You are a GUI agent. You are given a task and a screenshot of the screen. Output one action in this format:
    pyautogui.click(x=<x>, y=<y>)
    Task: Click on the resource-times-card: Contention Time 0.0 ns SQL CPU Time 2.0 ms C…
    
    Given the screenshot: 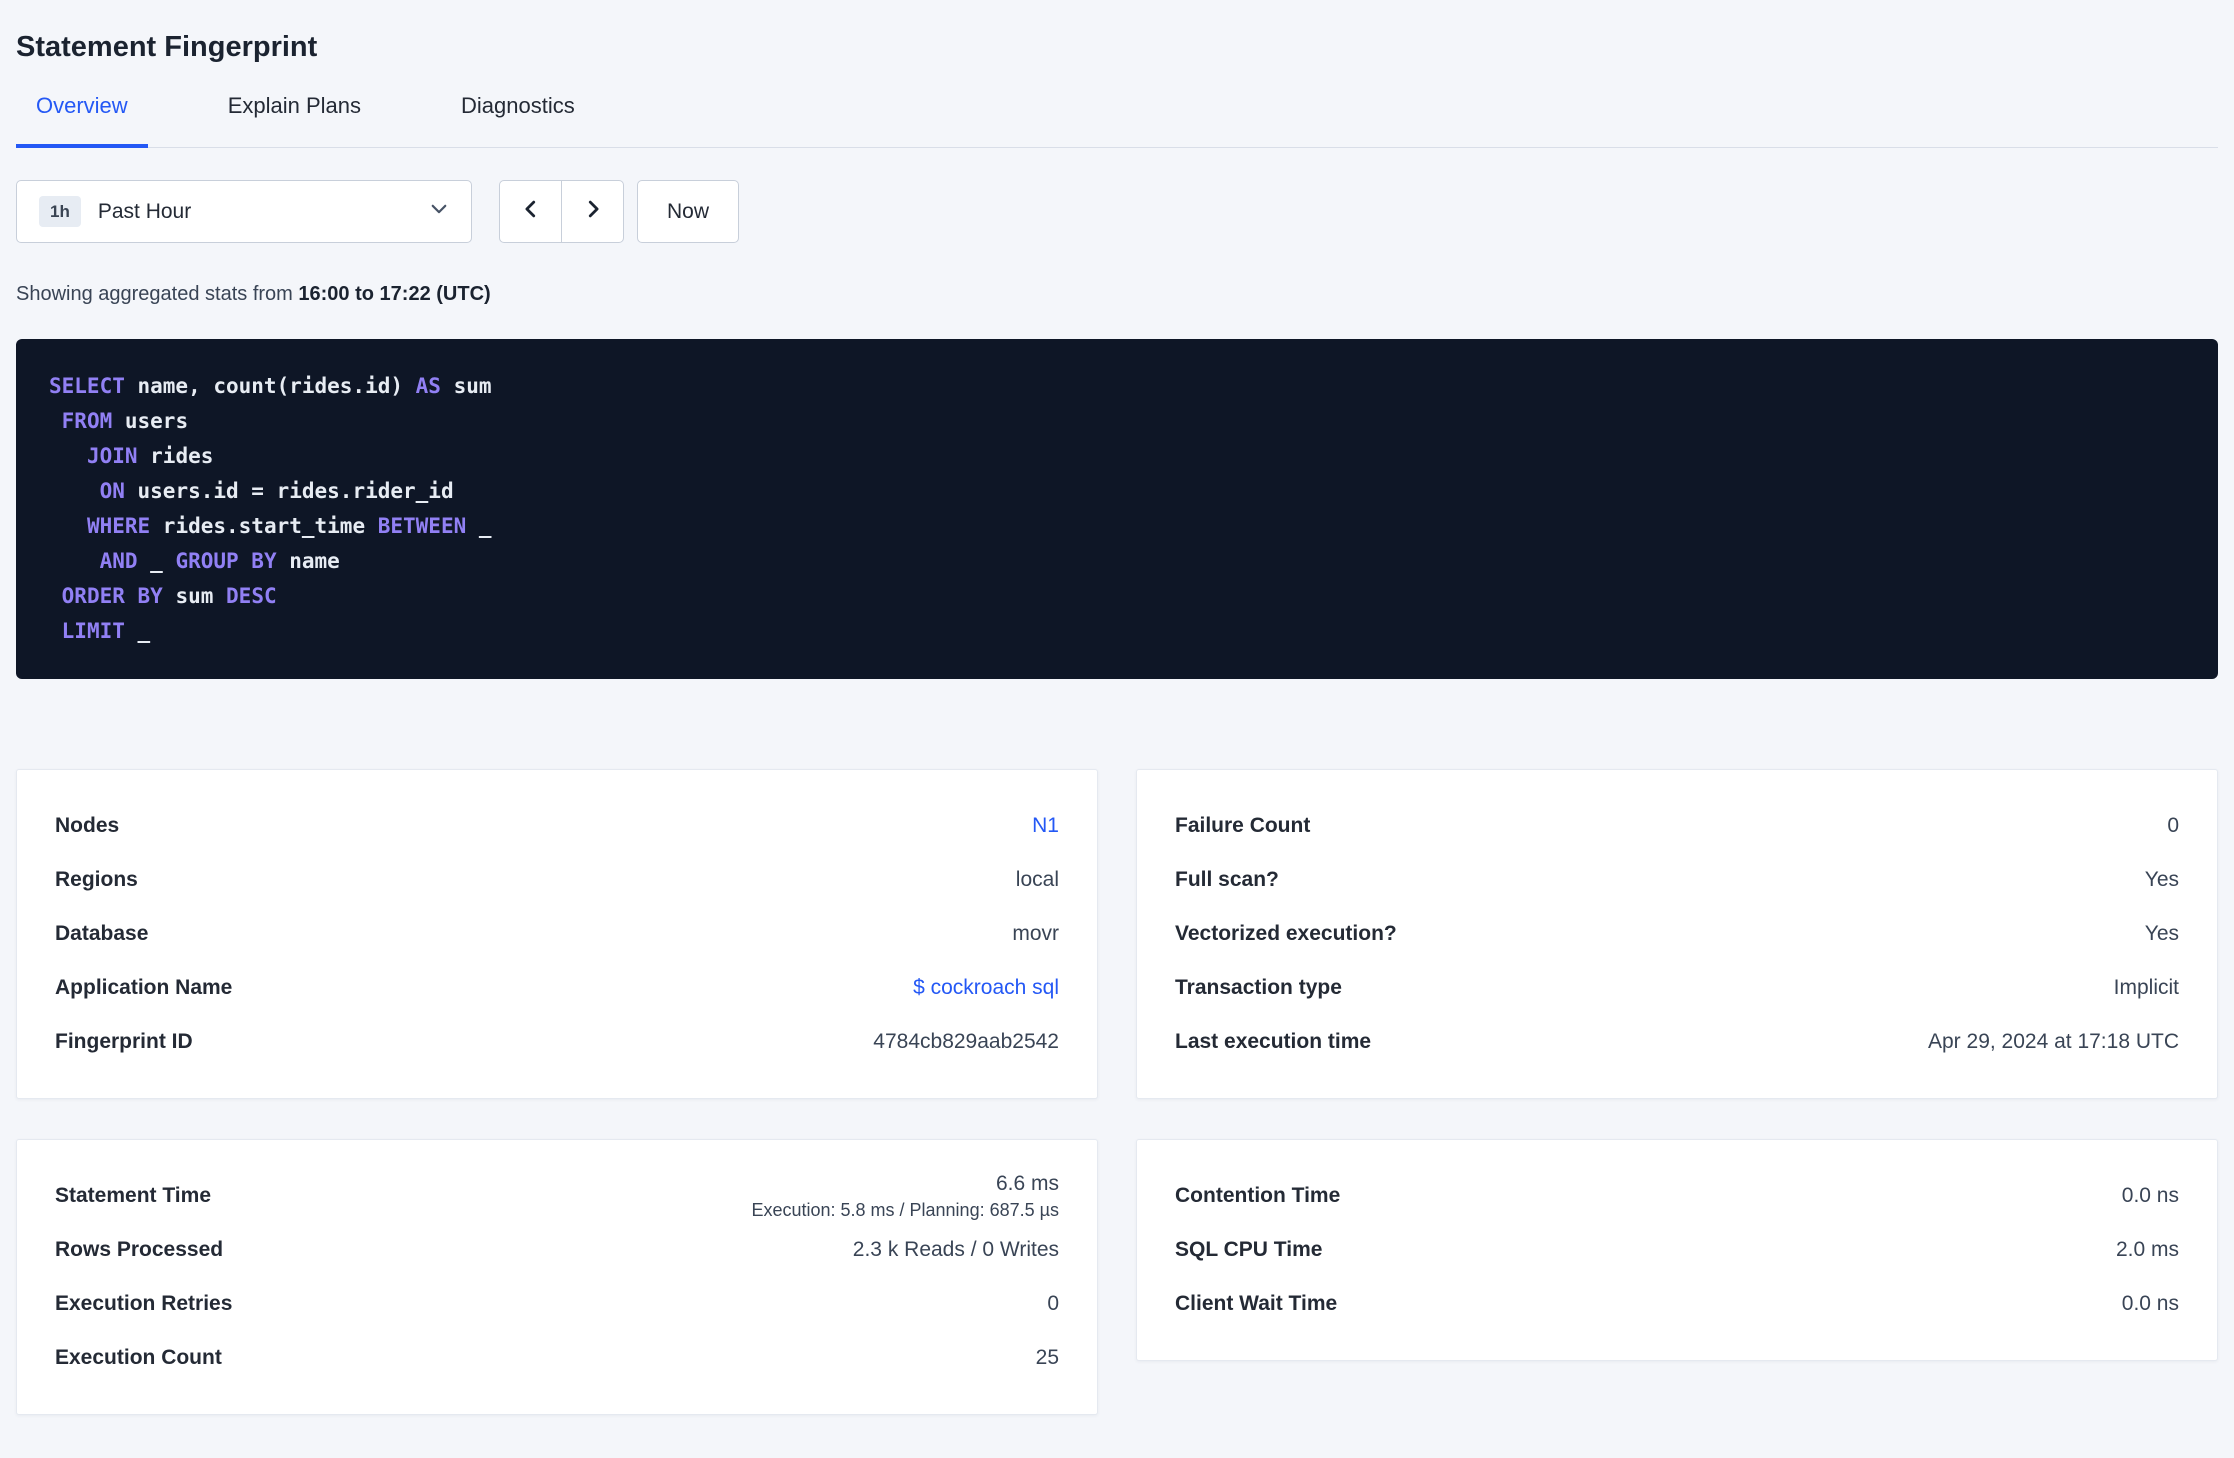 What is the action you would take?
    pyautogui.click(x=1677, y=1250)
    